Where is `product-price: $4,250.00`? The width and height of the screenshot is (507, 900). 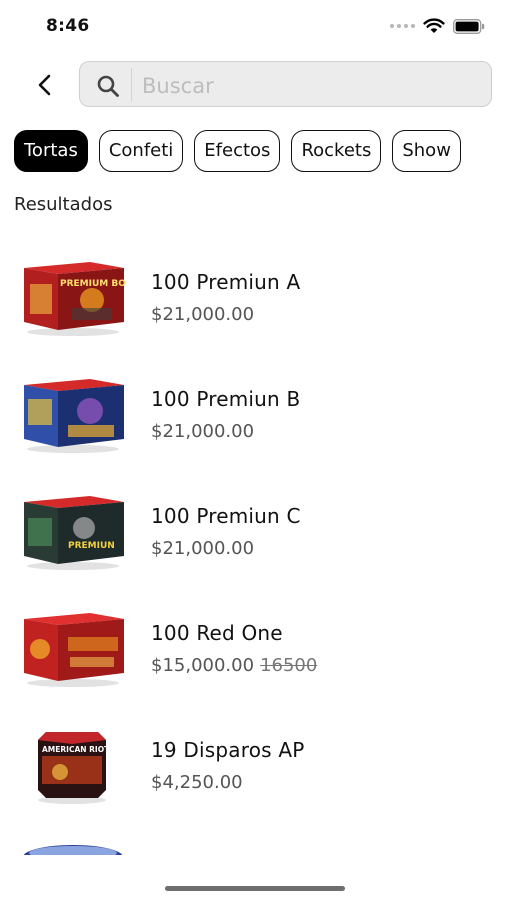
product-price: $4,250.00 is located at coordinates (197, 782).